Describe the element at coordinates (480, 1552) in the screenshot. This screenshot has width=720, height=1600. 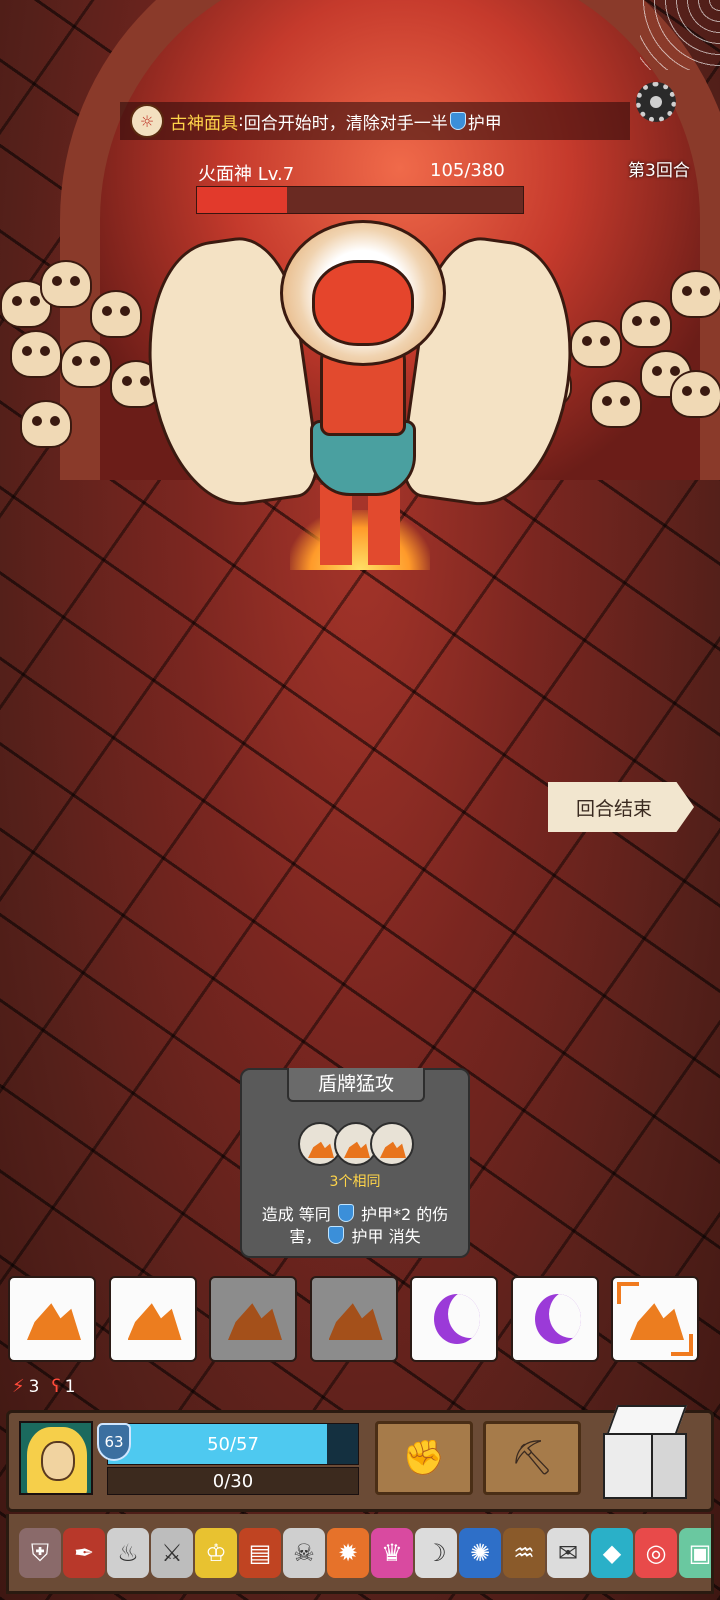
I see `spike-ball-icon: ✺` at that location.